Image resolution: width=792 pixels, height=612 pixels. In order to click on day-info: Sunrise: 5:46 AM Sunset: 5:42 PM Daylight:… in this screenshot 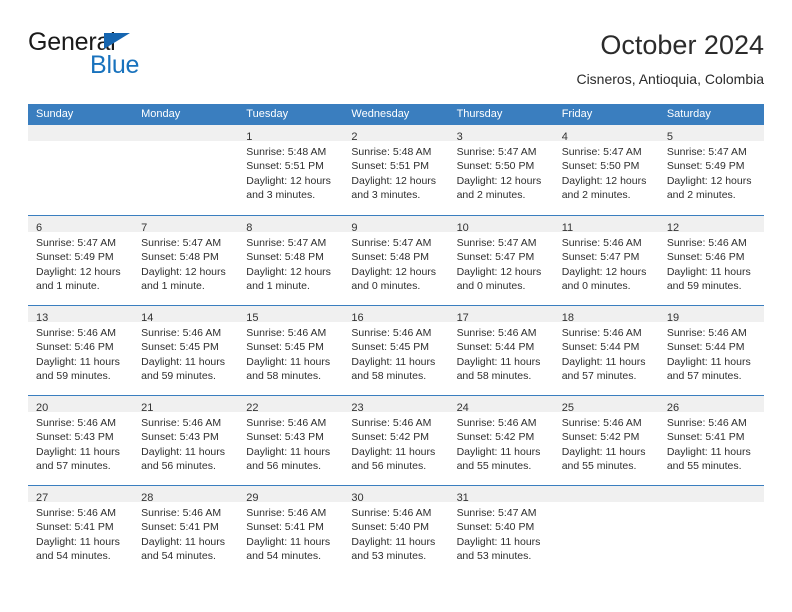, I will do `click(606, 442)`.